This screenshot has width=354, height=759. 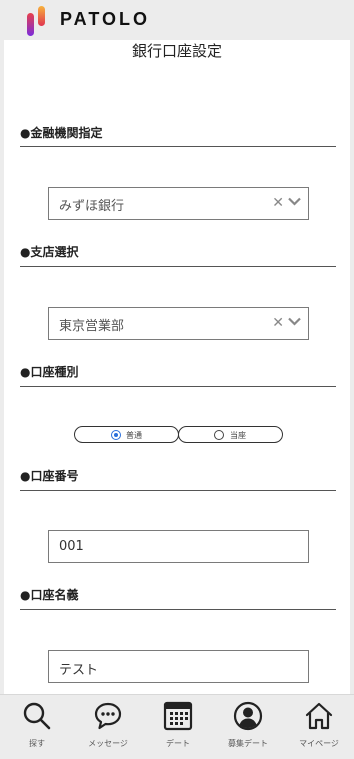 I want to click on radio-selected-icon, so click(x=116, y=435).